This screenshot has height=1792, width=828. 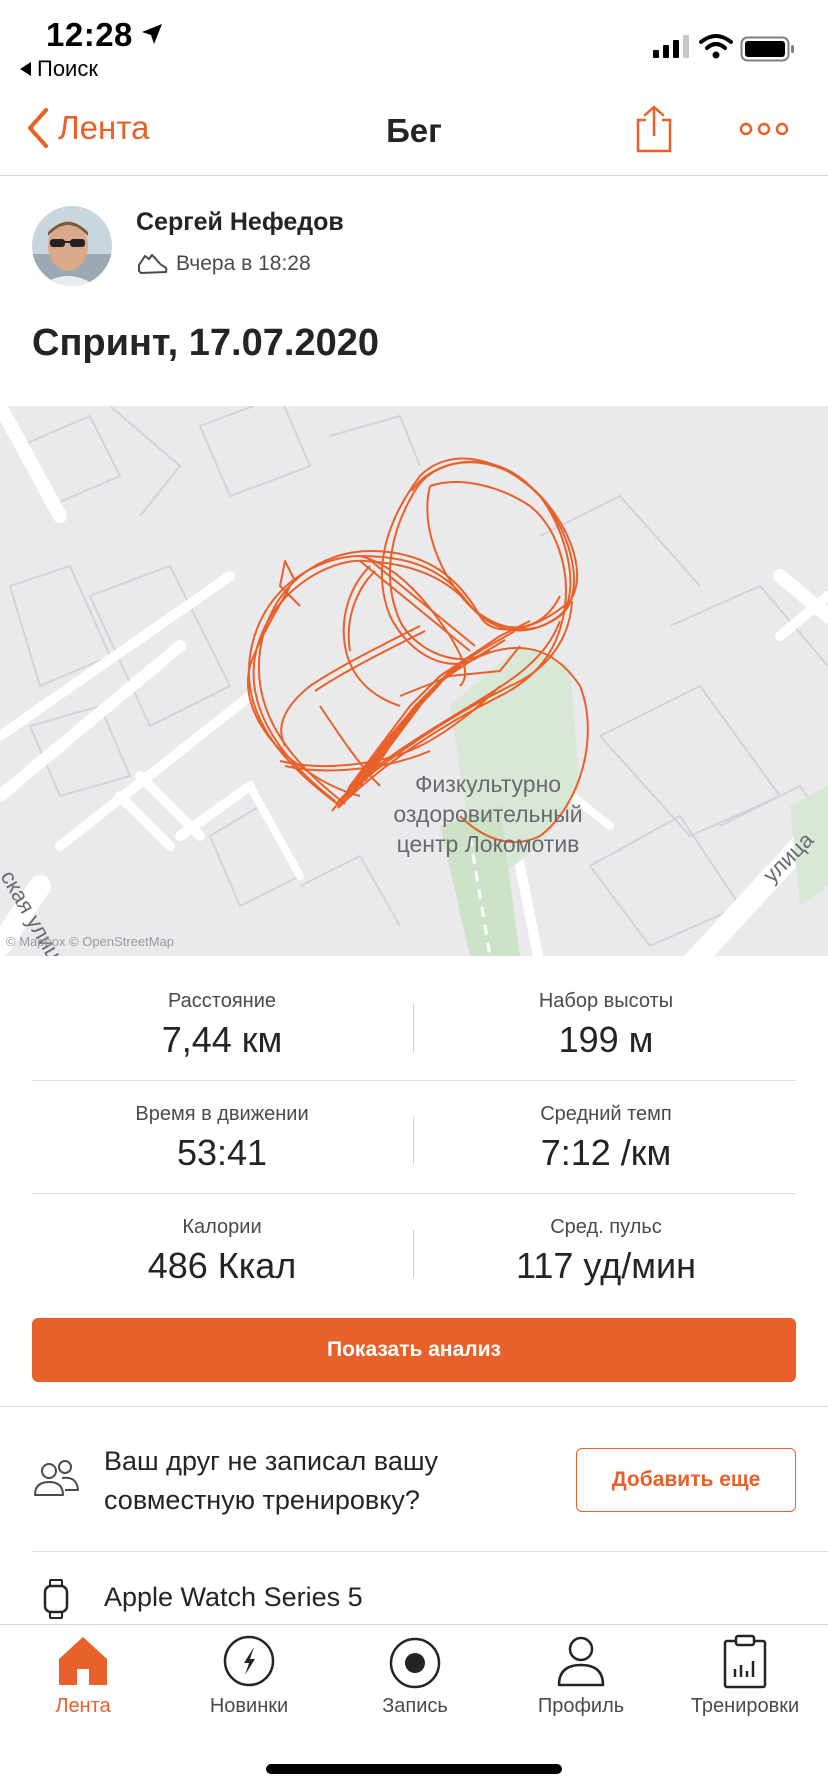 What do you see at coordinates (716, 46) in the screenshot?
I see `wifi-icon` at bounding box center [716, 46].